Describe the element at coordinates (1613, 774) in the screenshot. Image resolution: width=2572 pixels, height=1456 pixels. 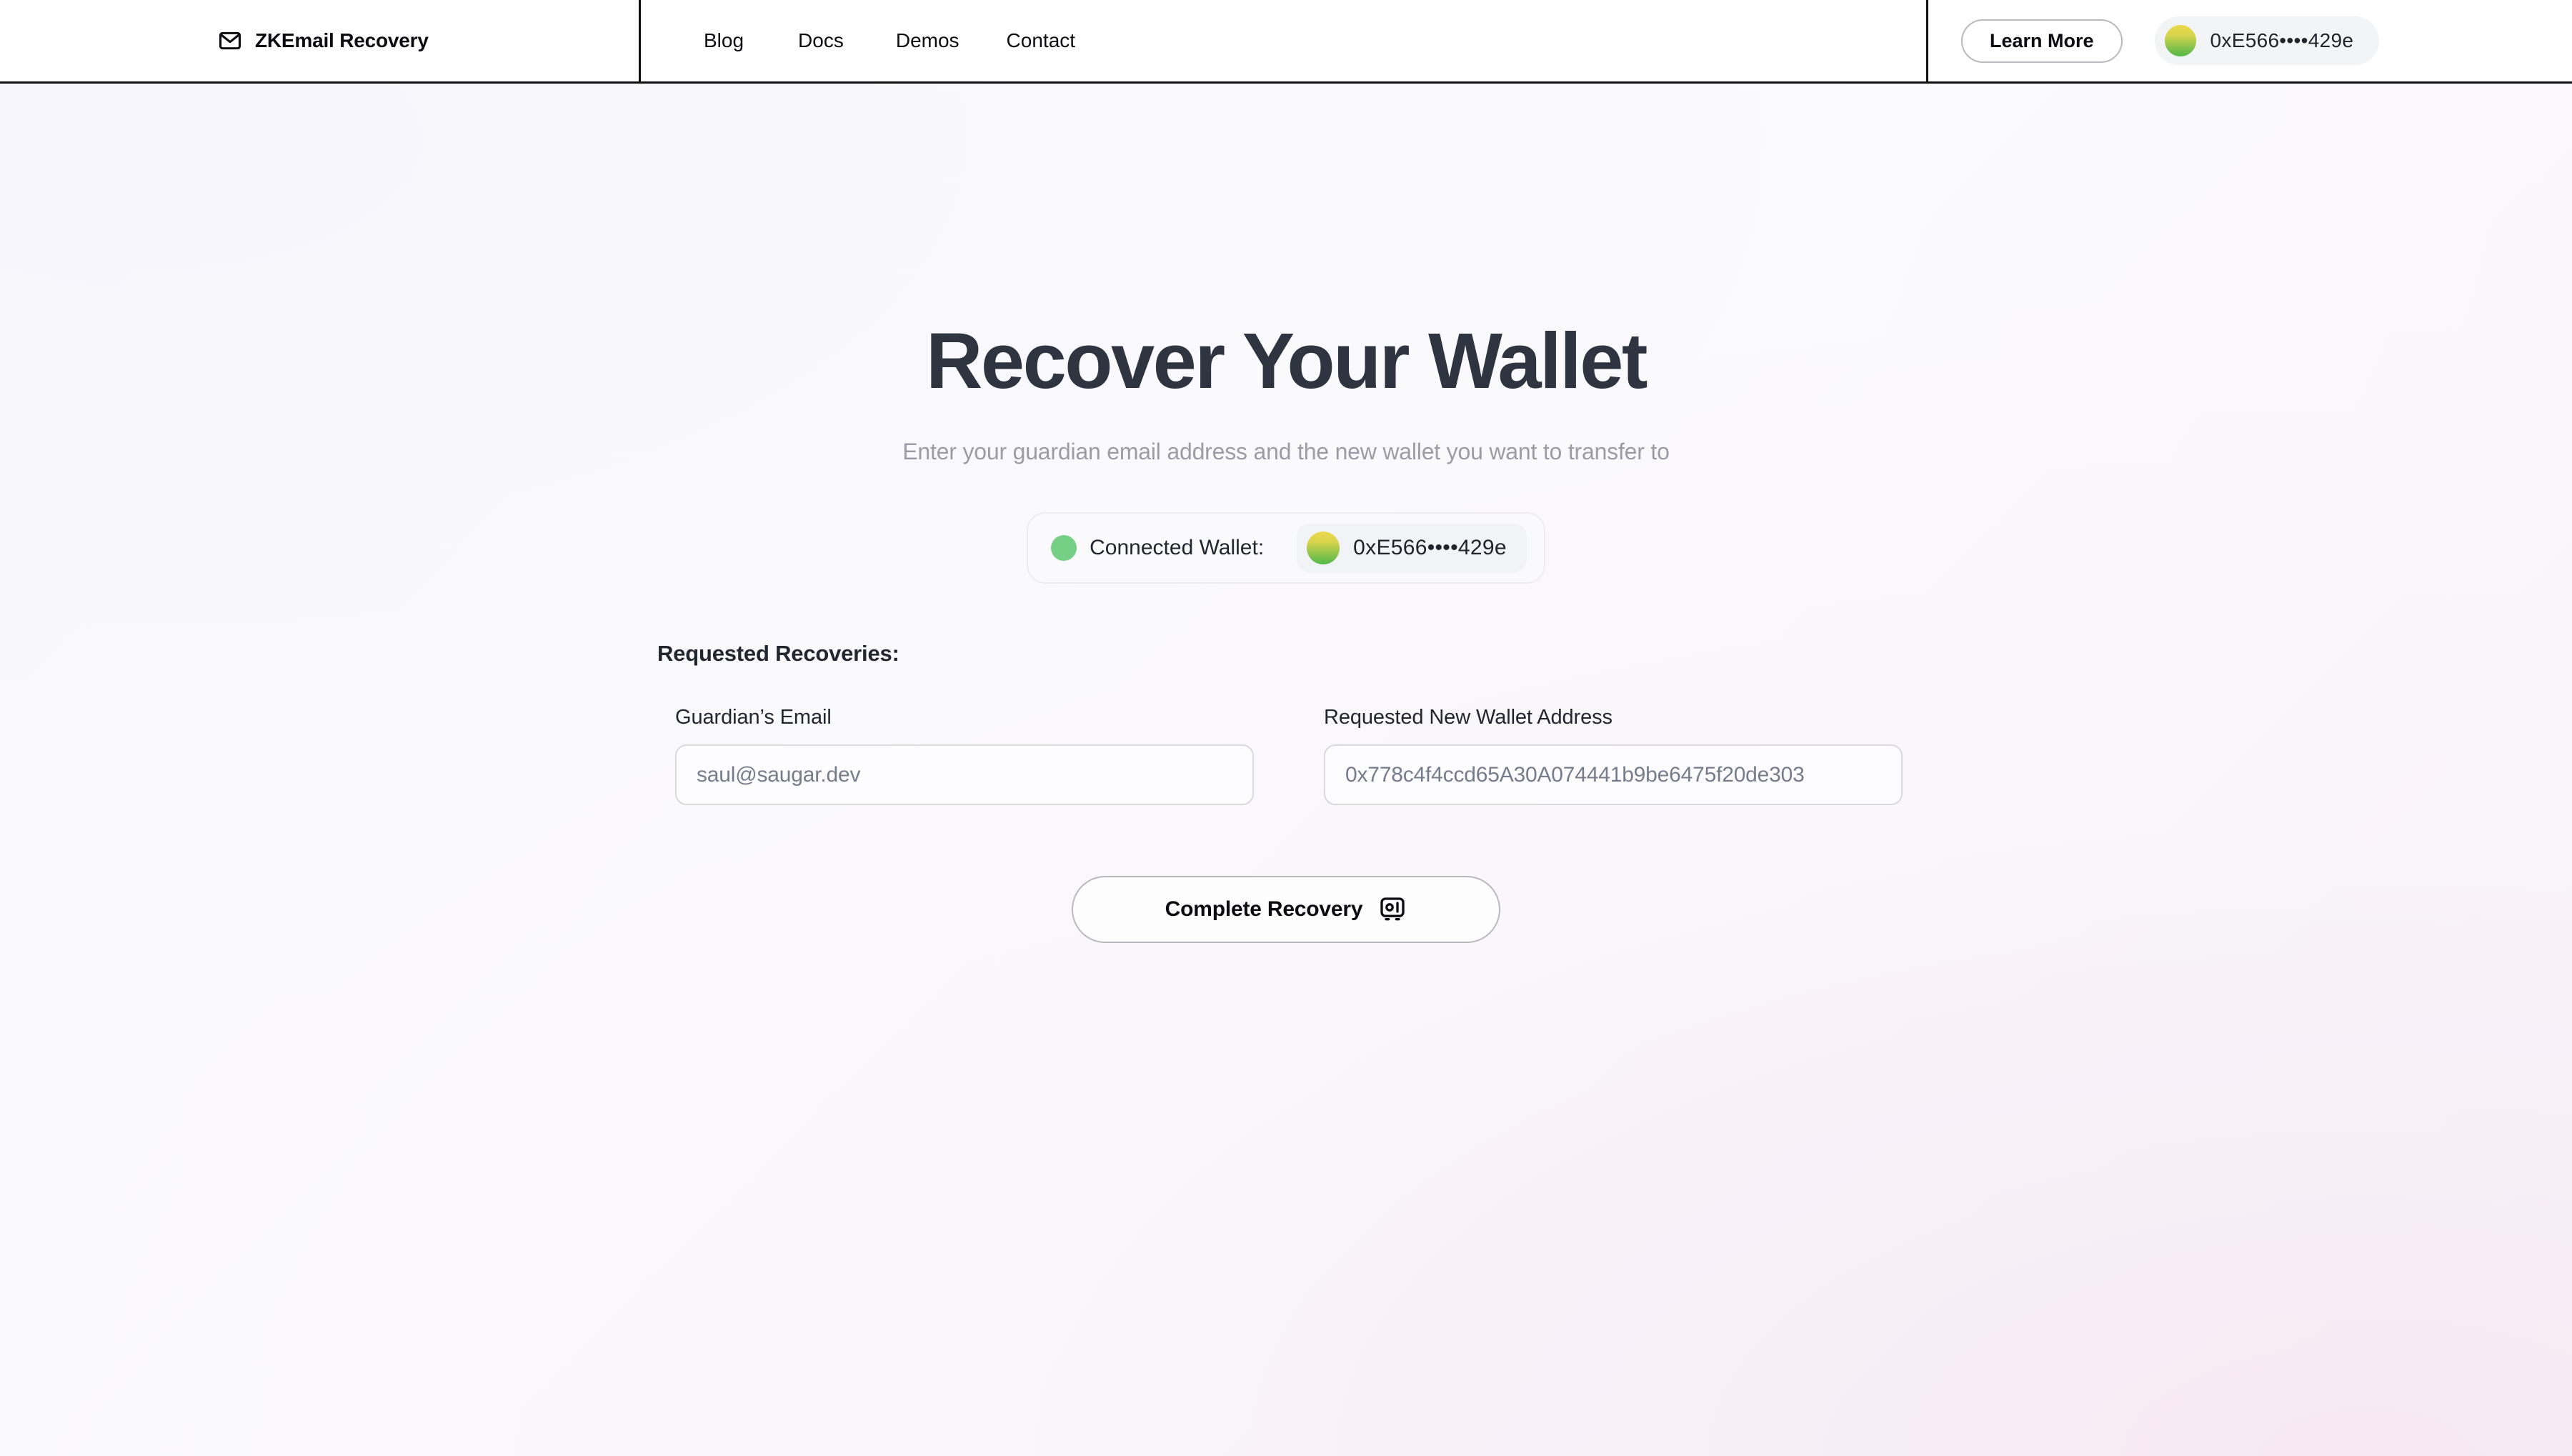
I see `new-wallet-address-input` at that location.